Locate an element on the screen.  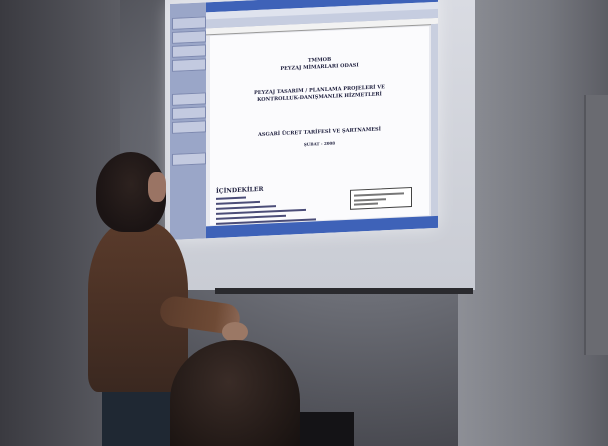
vertical-scrollbar is located at coordinates (434, 120).